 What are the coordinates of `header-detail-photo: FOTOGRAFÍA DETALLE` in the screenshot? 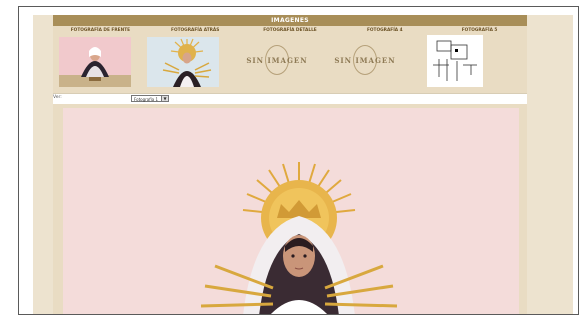 It's located at (290, 30).